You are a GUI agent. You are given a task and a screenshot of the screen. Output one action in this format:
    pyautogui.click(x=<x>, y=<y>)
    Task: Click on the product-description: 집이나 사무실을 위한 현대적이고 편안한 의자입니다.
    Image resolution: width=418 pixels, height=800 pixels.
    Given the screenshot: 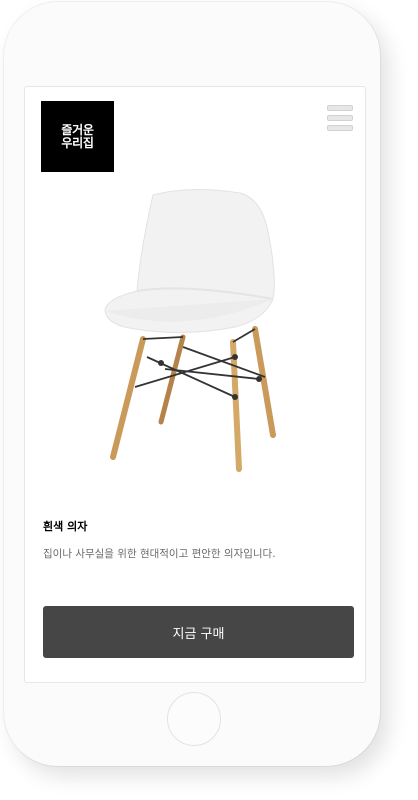 What is the action you would take?
    pyautogui.click(x=159, y=554)
    